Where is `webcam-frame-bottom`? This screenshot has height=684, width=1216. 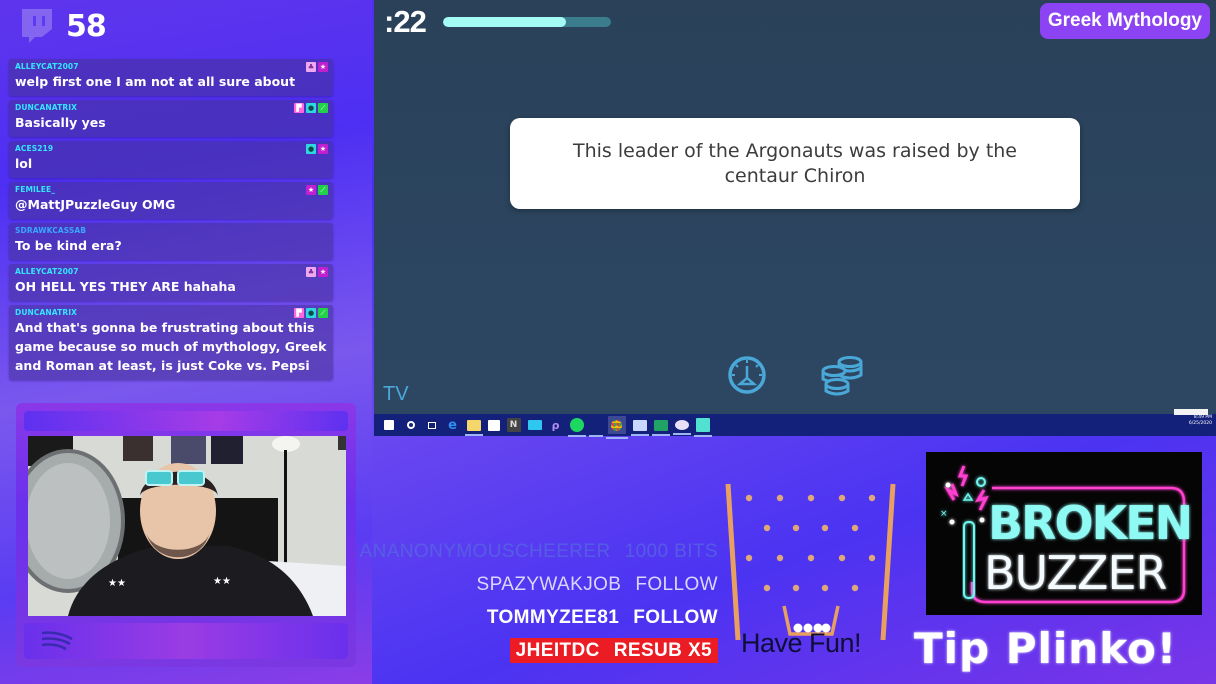
webcam-frame-bottom is located at coordinates (186, 641).